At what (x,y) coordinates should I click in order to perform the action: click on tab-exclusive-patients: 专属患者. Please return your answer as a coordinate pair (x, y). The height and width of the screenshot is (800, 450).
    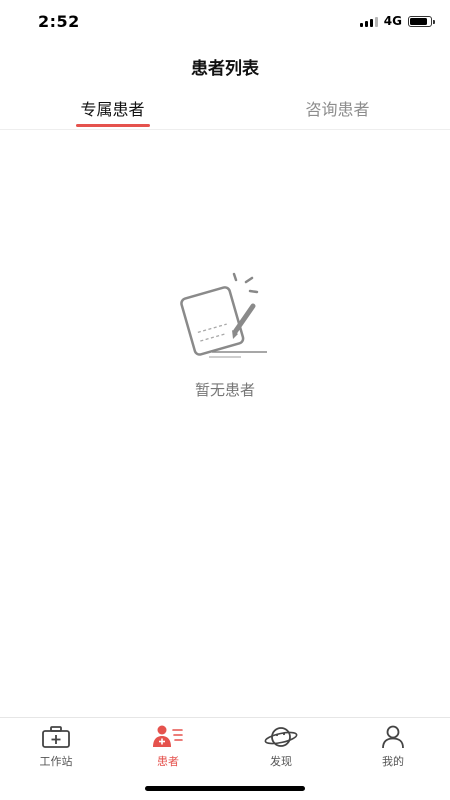
    Looking at the image, I should click on (112, 108).